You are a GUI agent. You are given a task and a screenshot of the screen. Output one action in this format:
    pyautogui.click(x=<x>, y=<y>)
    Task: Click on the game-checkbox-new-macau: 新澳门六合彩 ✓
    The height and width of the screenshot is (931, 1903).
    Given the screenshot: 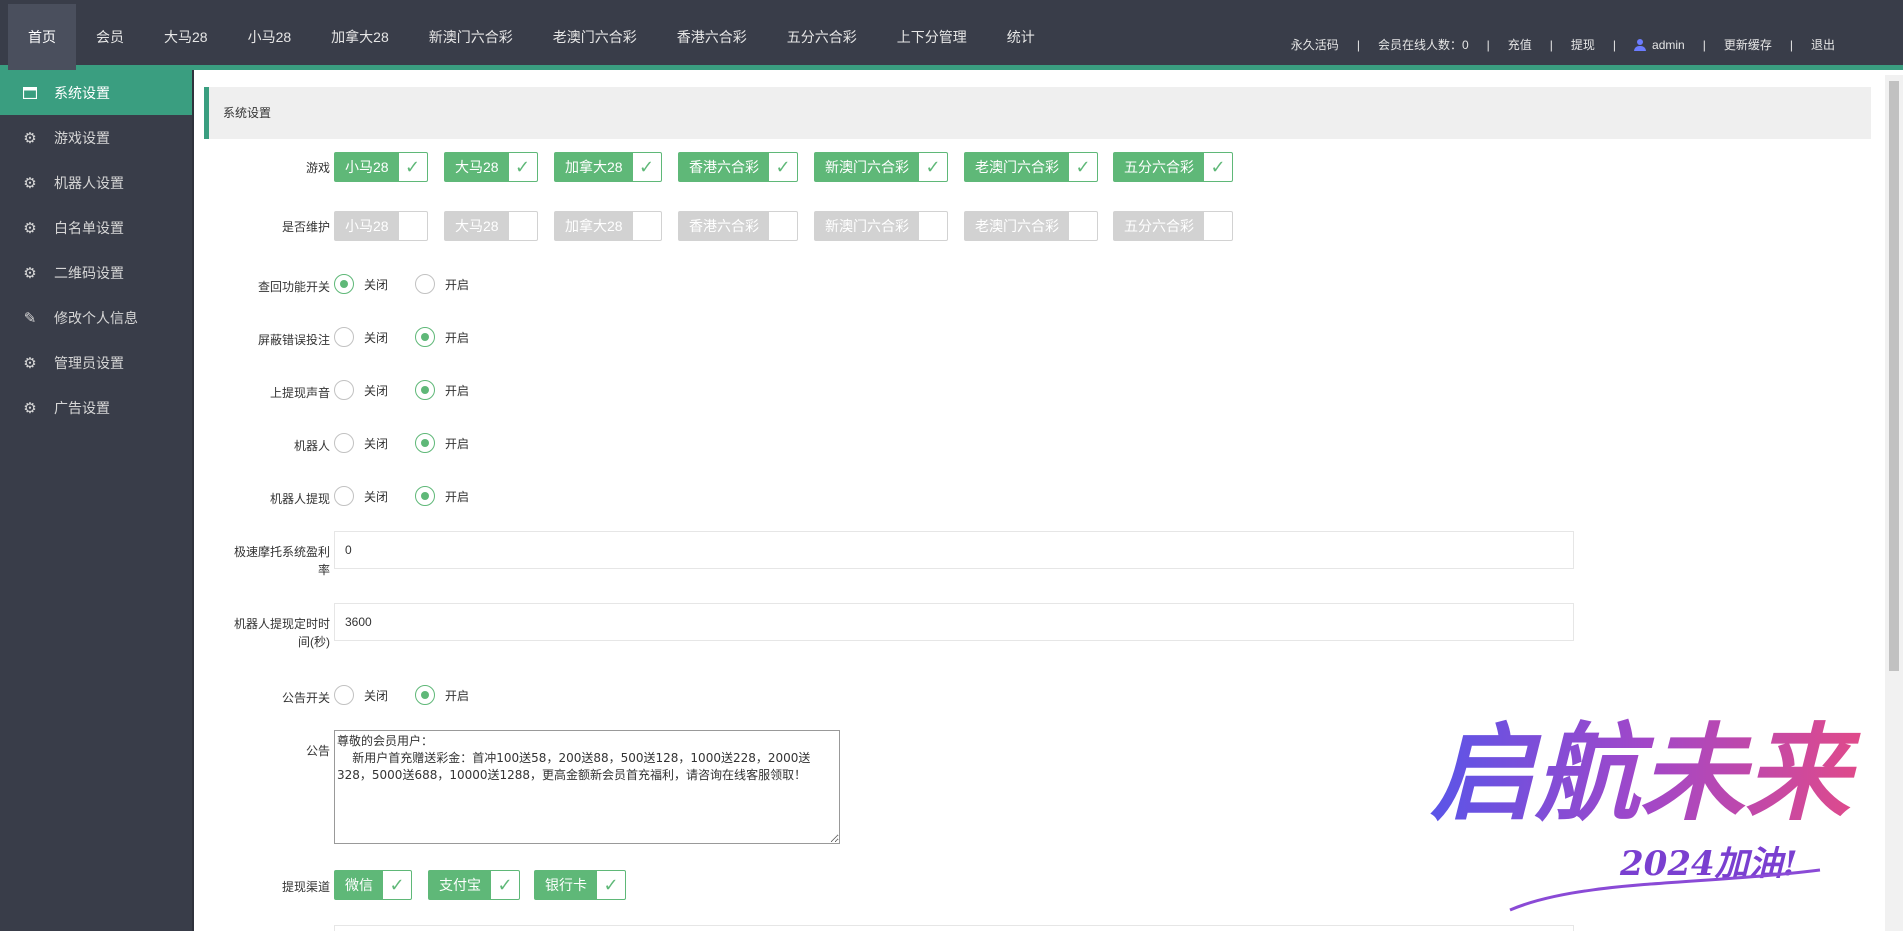 What is the action you would take?
    pyautogui.click(x=881, y=167)
    